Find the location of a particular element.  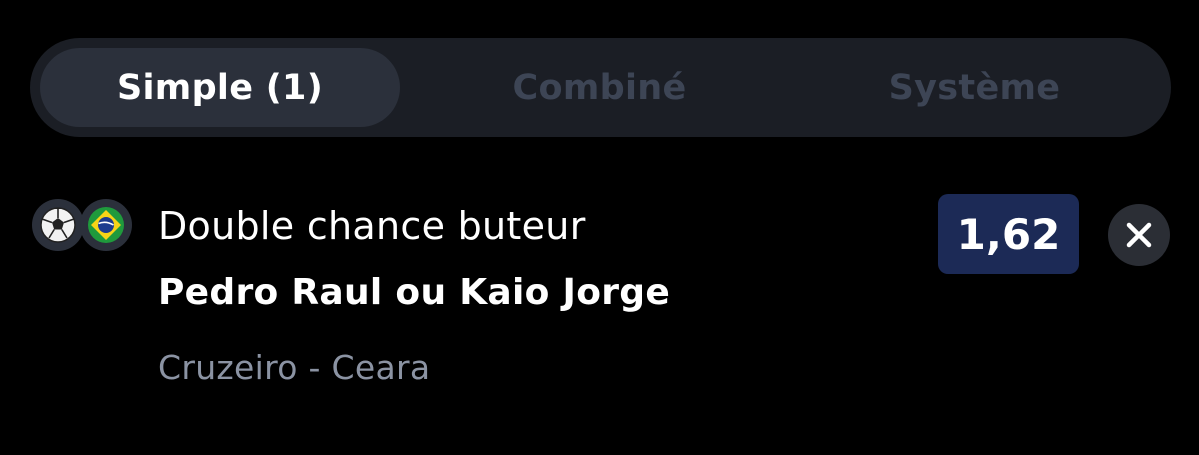

bet-selection: Pedro Raul ou Kaio Jorge is located at coordinates (414, 292).